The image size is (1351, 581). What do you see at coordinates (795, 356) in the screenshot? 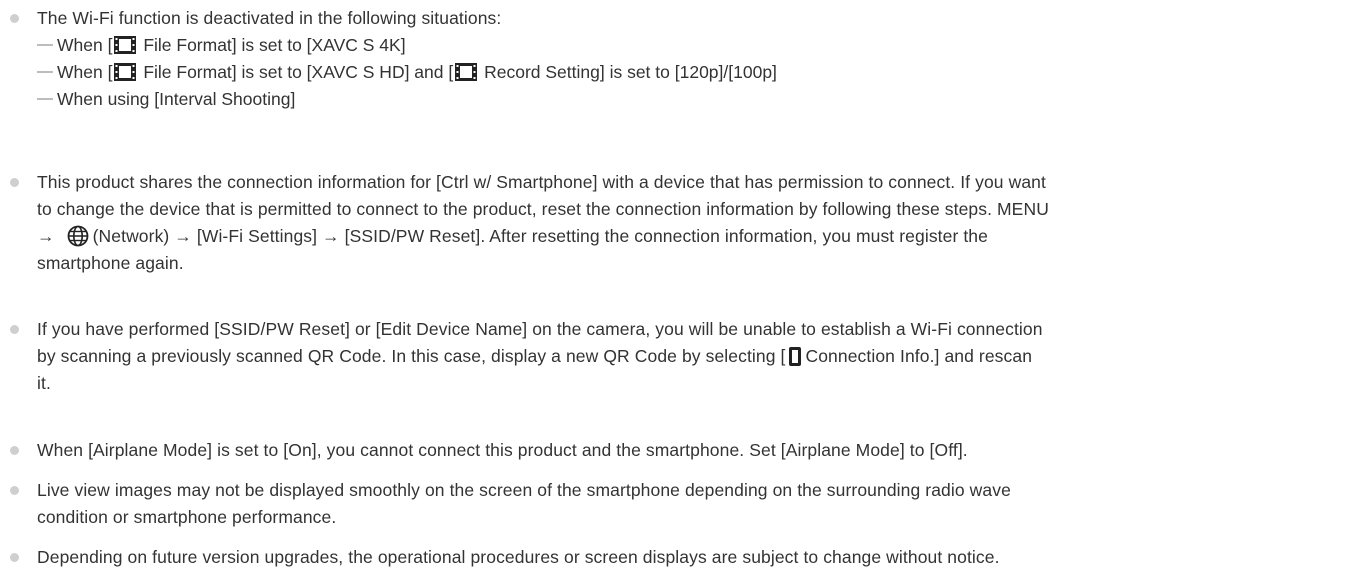
I see `smartphone-icon` at bounding box center [795, 356].